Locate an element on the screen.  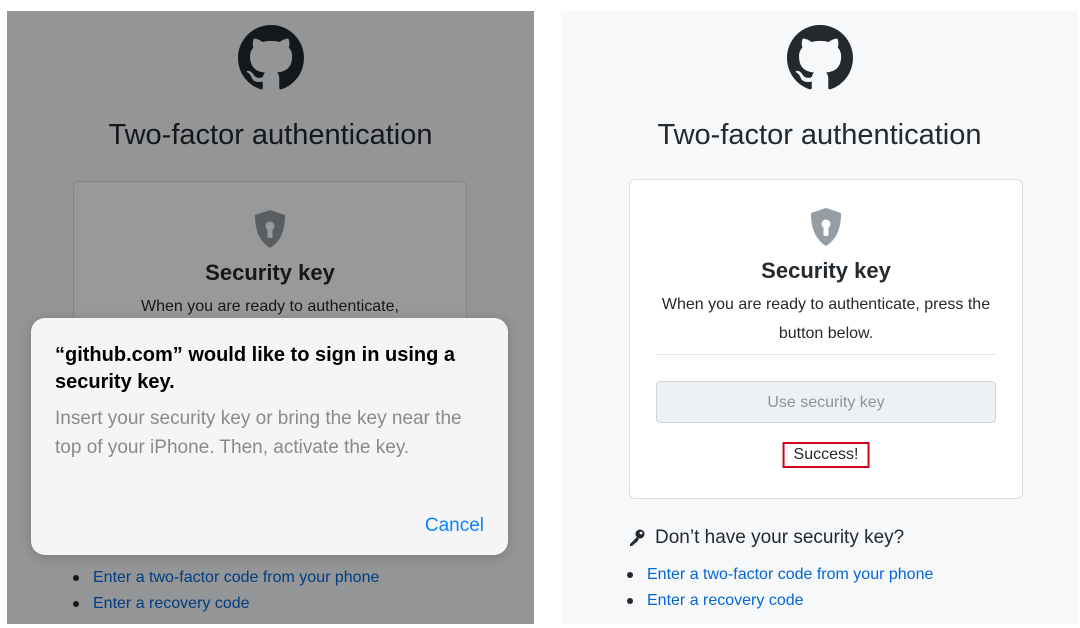
card-title: Security key is located at coordinates (826, 270).